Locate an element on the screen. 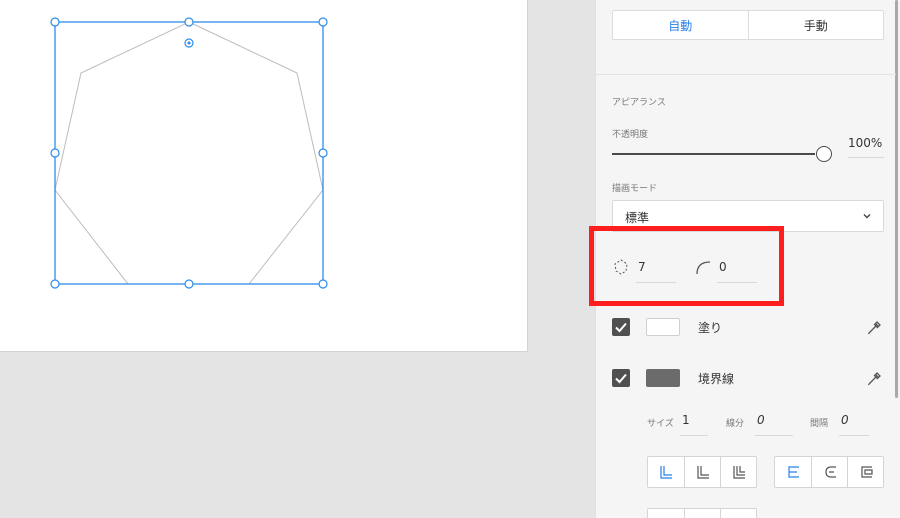 This screenshot has width=900, height=518. stroke-size-label: サイズ is located at coordinates (660, 424).